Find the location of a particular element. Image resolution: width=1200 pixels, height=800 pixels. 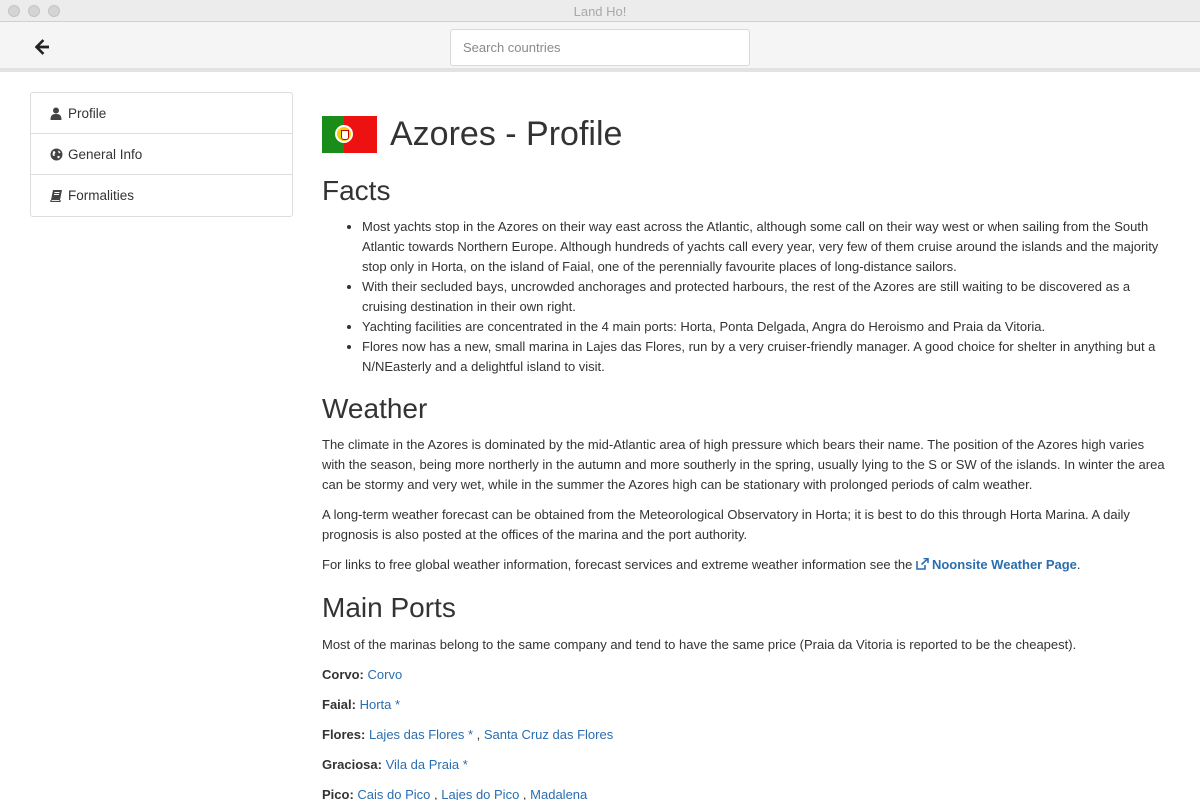

island-label: Flores: is located at coordinates (344, 735).